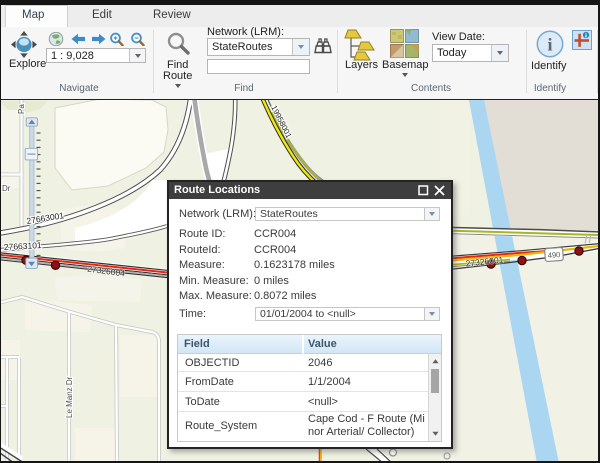 The image size is (600, 463). I want to click on svg-text: 27663101, so click(23, 246).